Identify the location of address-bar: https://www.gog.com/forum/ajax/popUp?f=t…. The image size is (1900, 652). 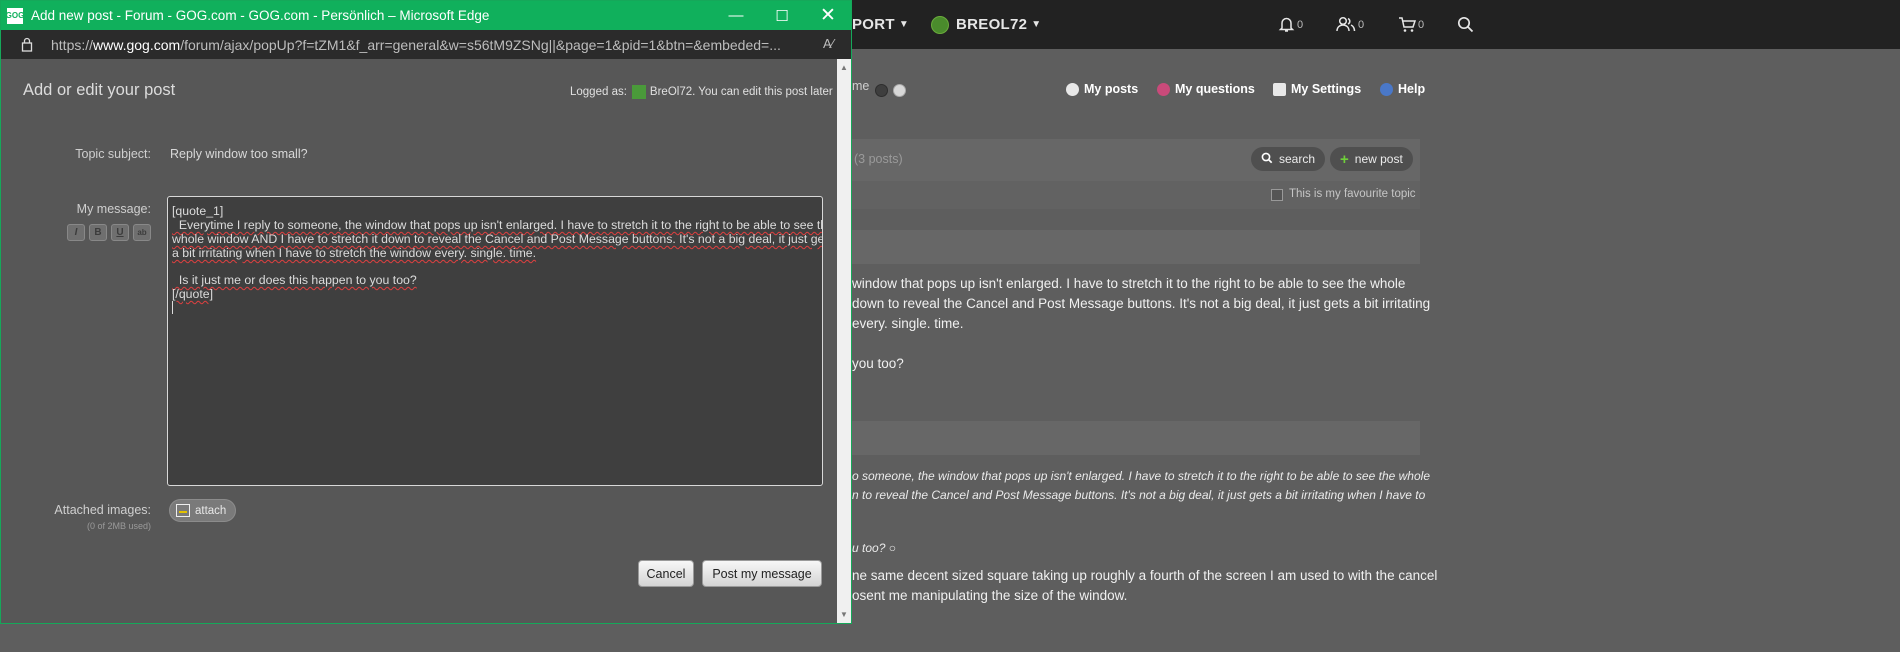
(426, 44).